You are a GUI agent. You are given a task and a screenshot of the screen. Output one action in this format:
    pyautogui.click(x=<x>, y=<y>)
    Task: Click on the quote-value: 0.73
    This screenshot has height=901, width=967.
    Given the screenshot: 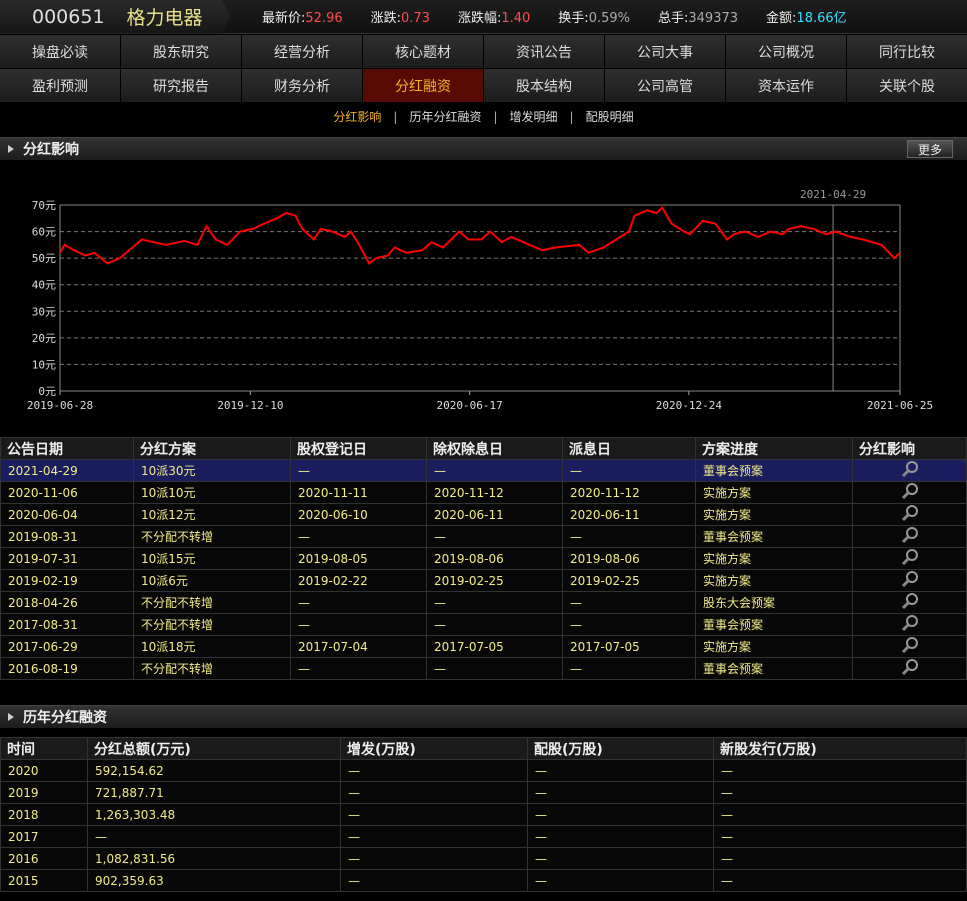 What is the action you would take?
    pyautogui.click(x=415, y=18)
    